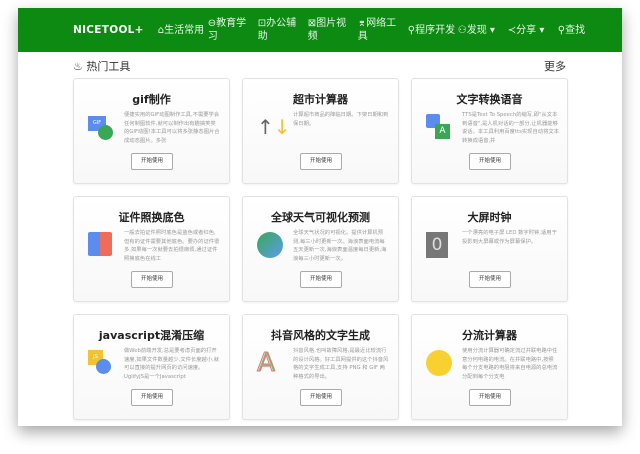  Describe the element at coordinates (333, 30) in the screenshot. I see `nav-image-video: ⊠图片视频` at that location.